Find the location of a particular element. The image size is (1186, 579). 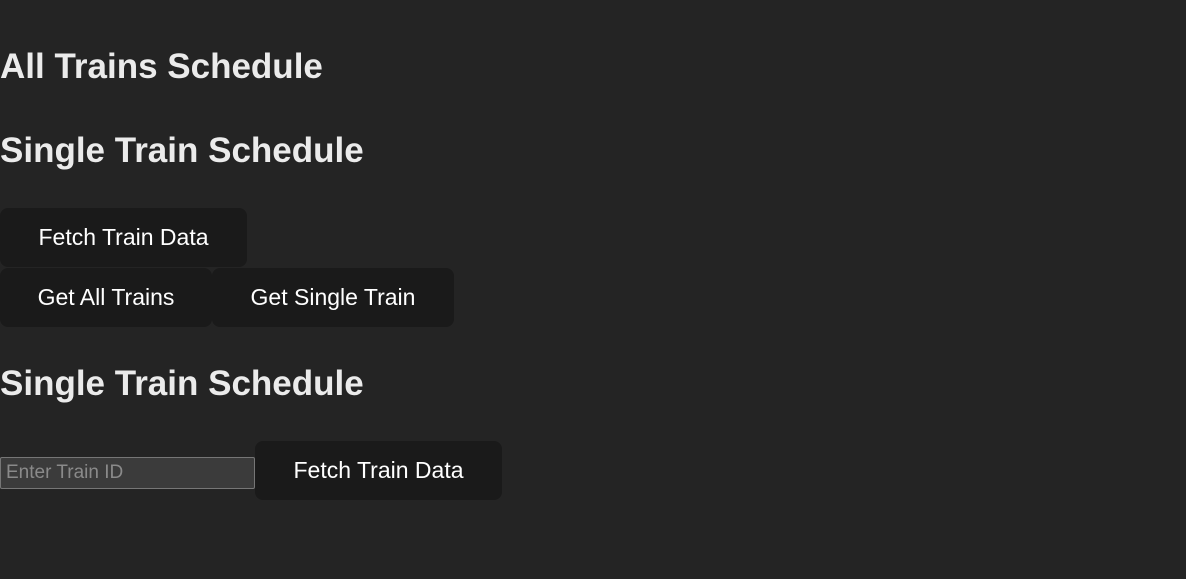

get-all-trains-button: Get All Trains is located at coordinates (106, 297).